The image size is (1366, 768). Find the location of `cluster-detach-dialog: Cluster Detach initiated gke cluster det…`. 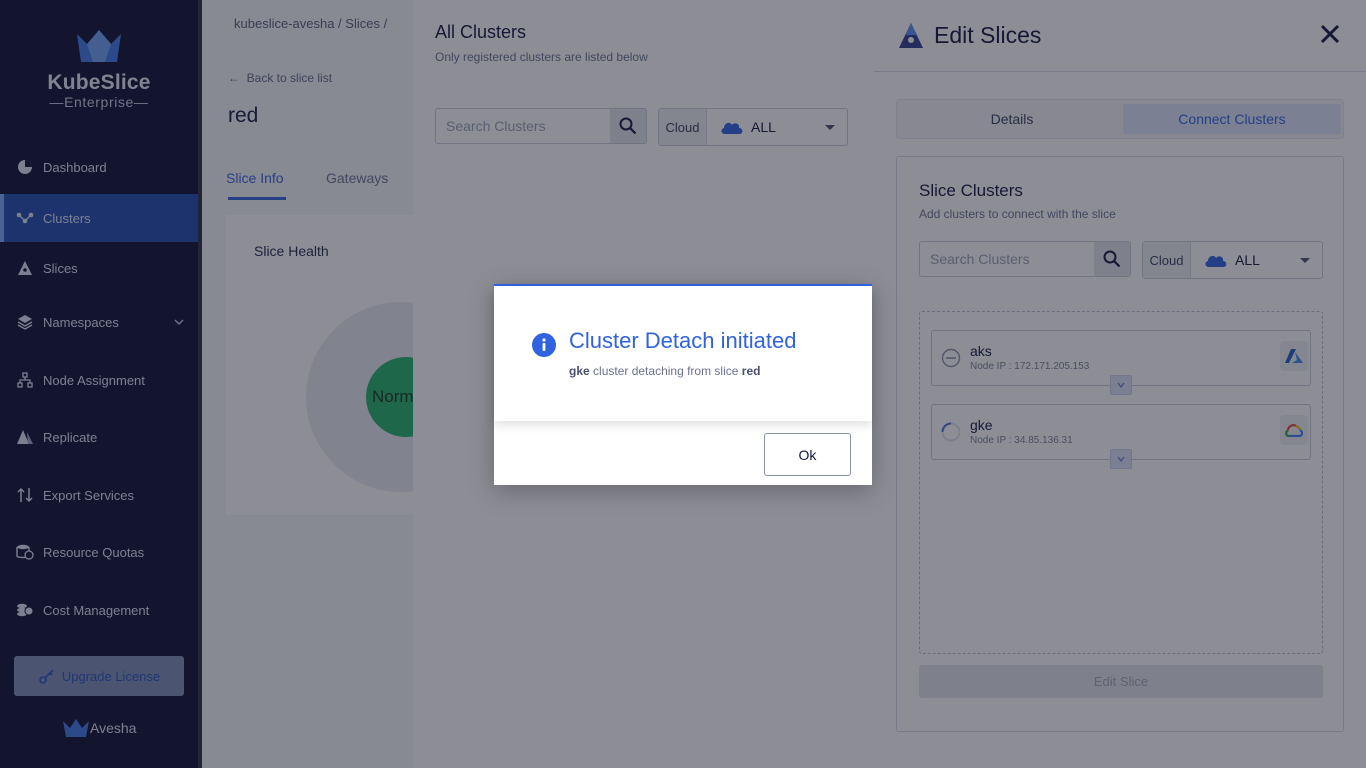

cluster-detach-dialog: Cluster Detach initiated gke cluster det… is located at coordinates (683, 384).